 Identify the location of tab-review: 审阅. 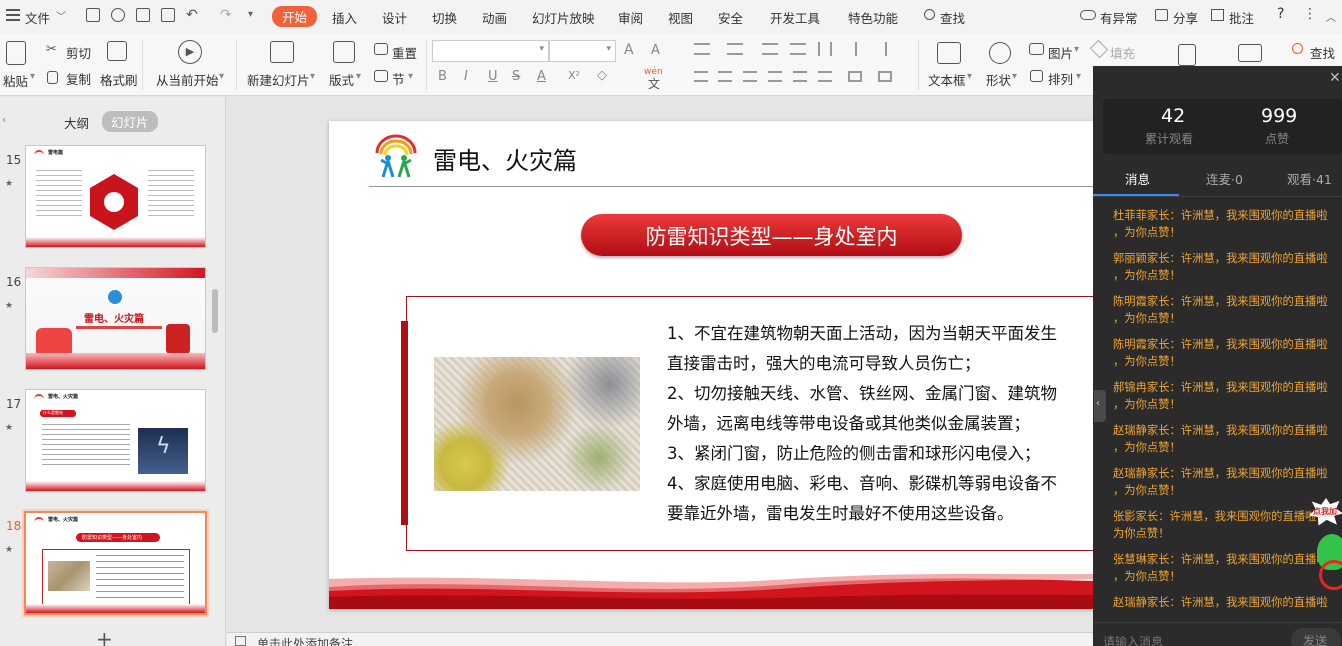
(630, 17).